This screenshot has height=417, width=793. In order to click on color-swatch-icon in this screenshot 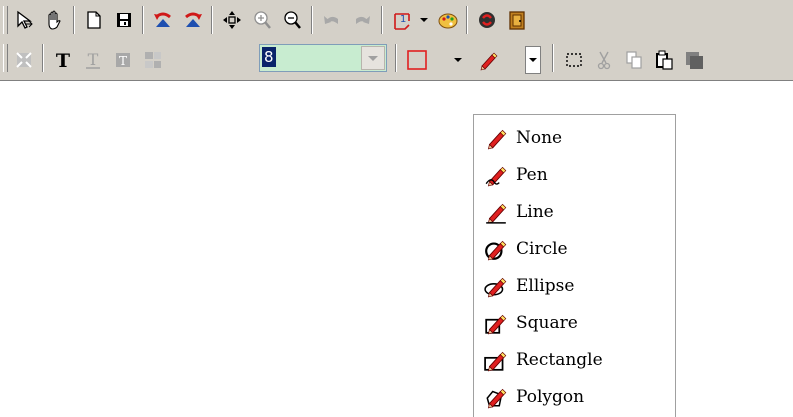, I will do `click(417, 60)`.